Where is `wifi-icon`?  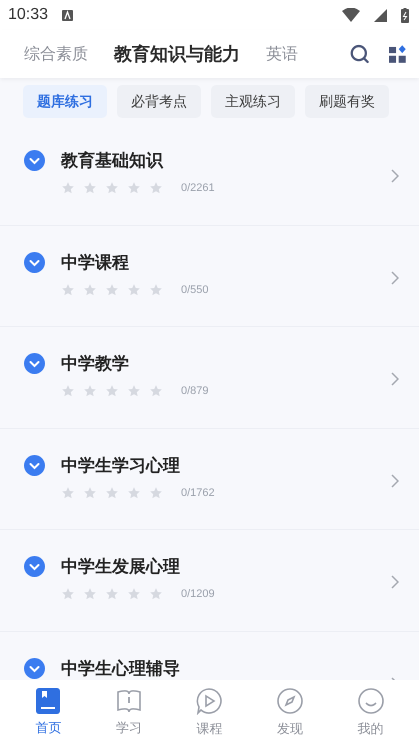 wifi-icon is located at coordinates (351, 15).